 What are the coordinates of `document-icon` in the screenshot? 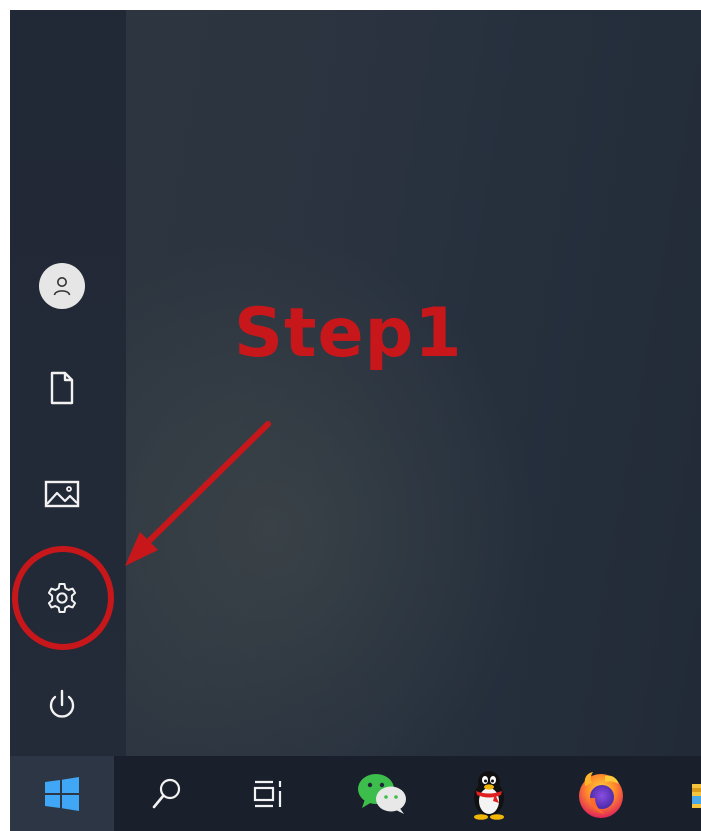 It's located at (62, 388).